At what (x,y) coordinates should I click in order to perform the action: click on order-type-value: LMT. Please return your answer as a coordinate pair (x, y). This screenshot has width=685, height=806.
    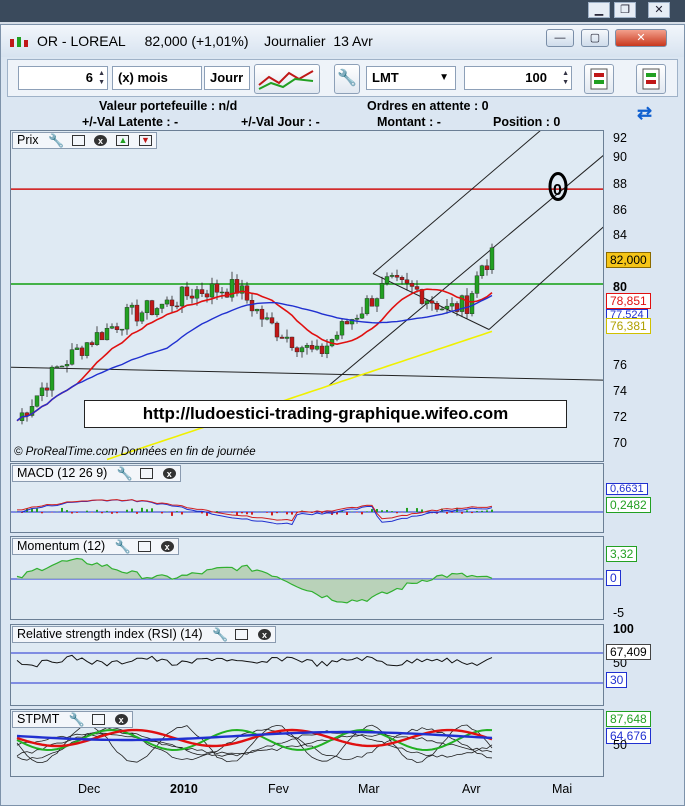
    Looking at the image, I should click on (385, 77).